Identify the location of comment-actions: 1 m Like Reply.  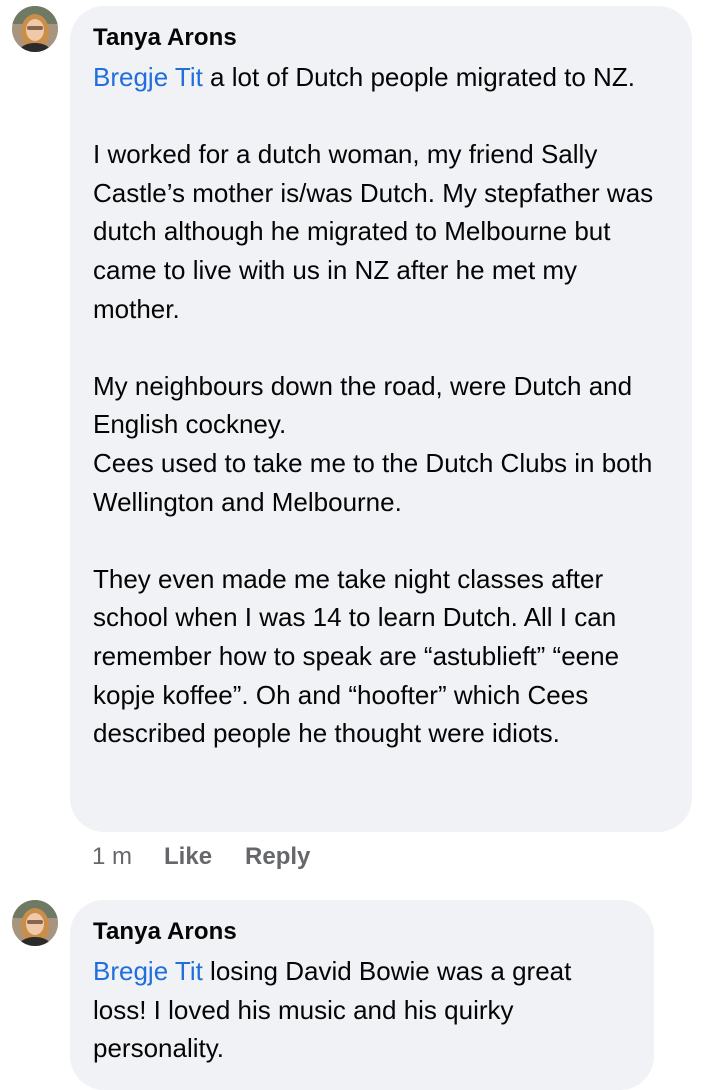
(217, 857).